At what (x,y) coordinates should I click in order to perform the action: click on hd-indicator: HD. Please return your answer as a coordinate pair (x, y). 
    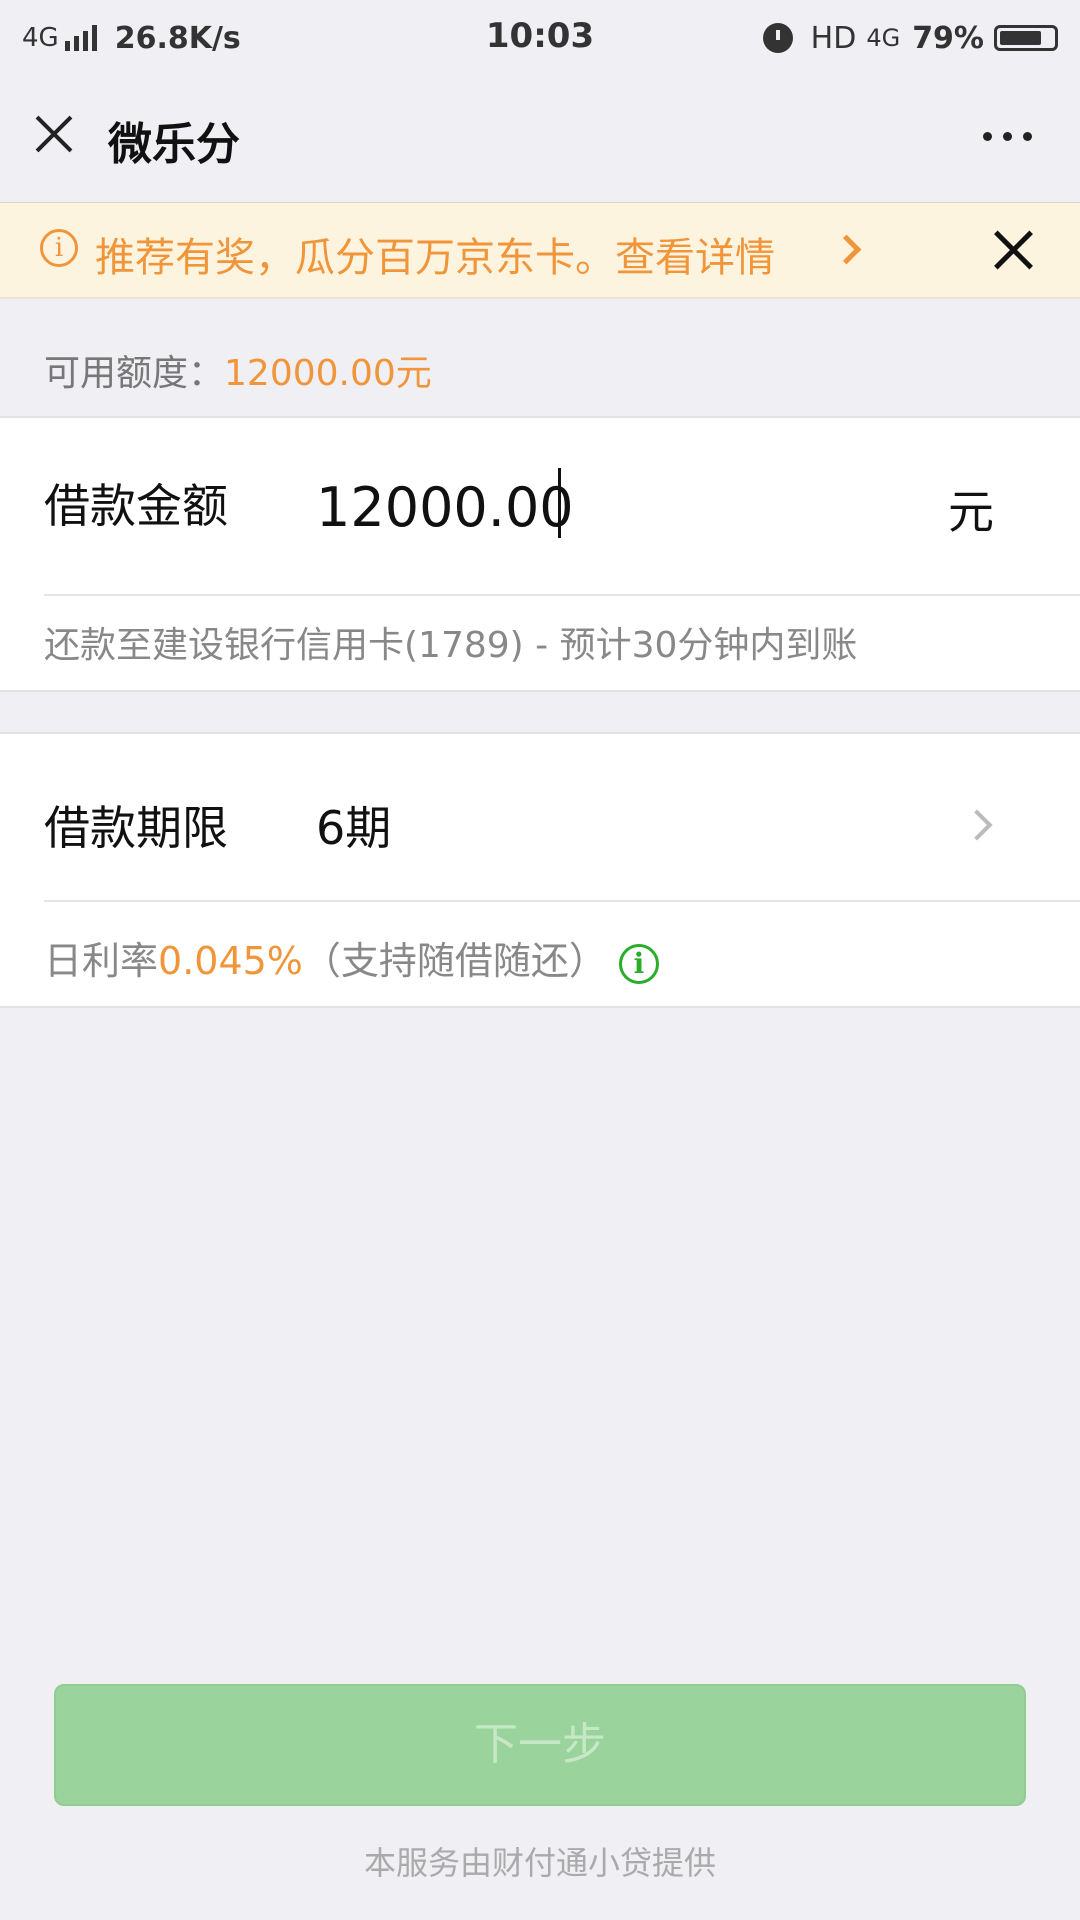
    Looking at the image, I should click on (833, 38).